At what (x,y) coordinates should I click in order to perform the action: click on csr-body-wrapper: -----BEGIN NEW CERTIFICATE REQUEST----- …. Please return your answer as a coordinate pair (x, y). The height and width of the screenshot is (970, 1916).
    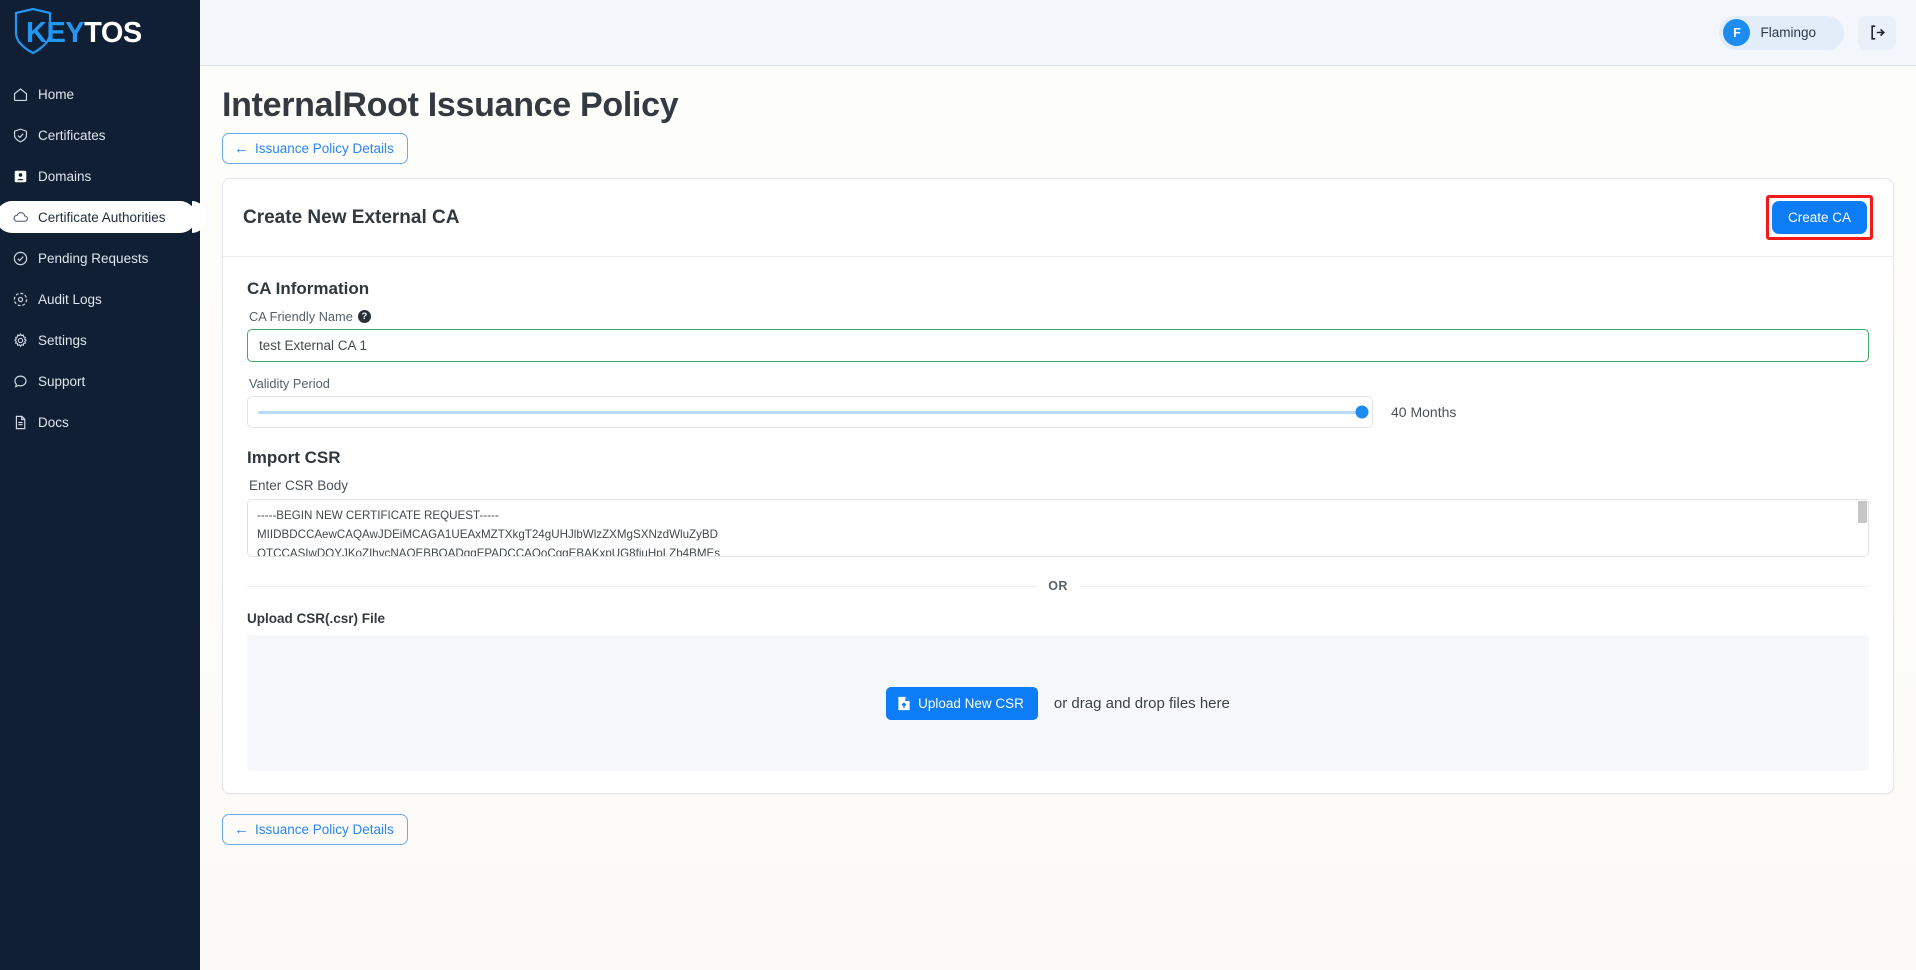
    Looking at the image, I should click on (1058, 528).